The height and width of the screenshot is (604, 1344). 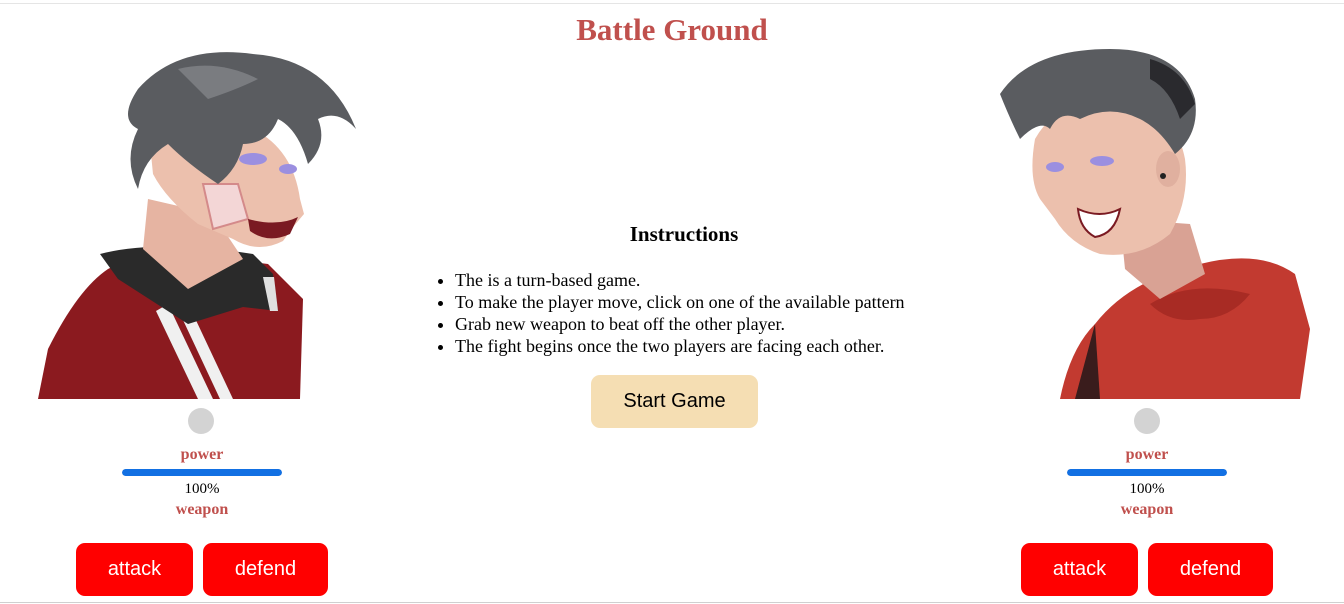 I want to click on bottom-divider, so click(x=672, y=602).